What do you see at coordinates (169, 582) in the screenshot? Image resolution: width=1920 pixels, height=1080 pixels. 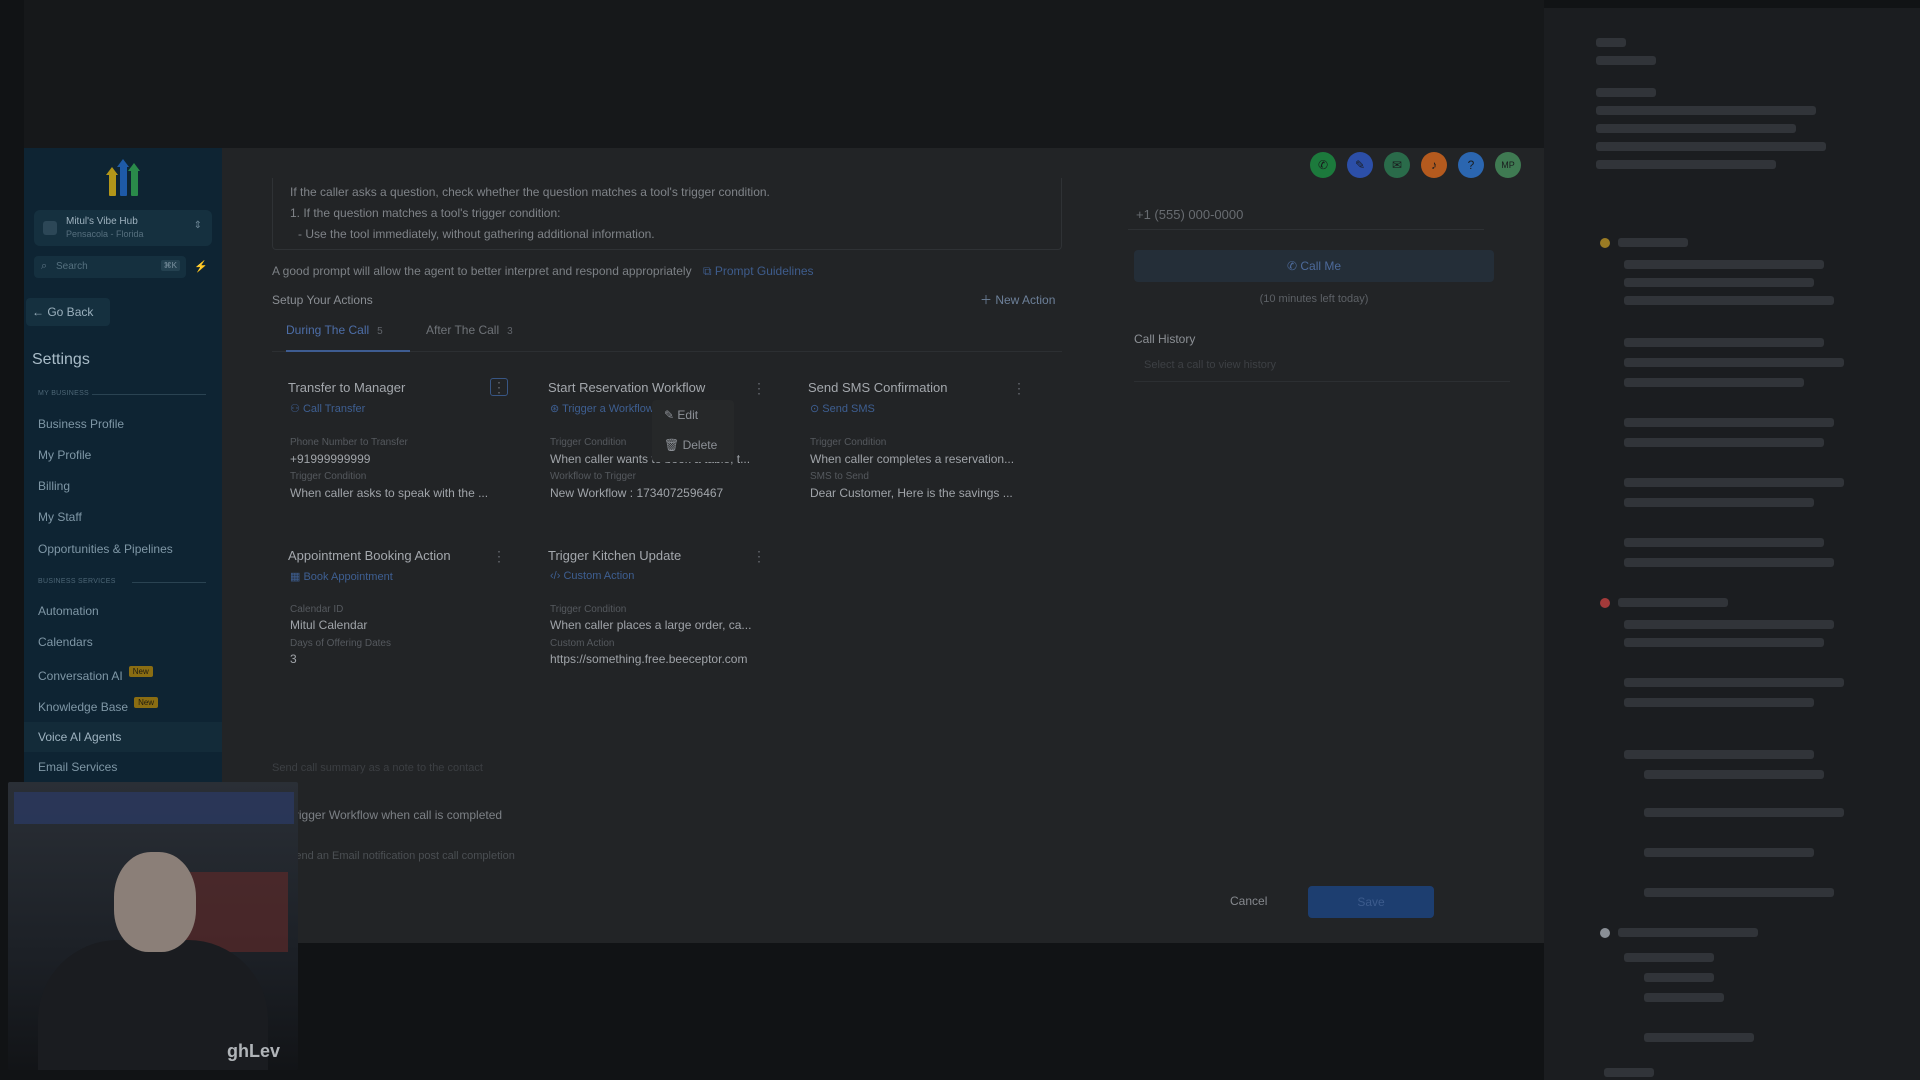 I see `divider` at bounding box center [169, 582].